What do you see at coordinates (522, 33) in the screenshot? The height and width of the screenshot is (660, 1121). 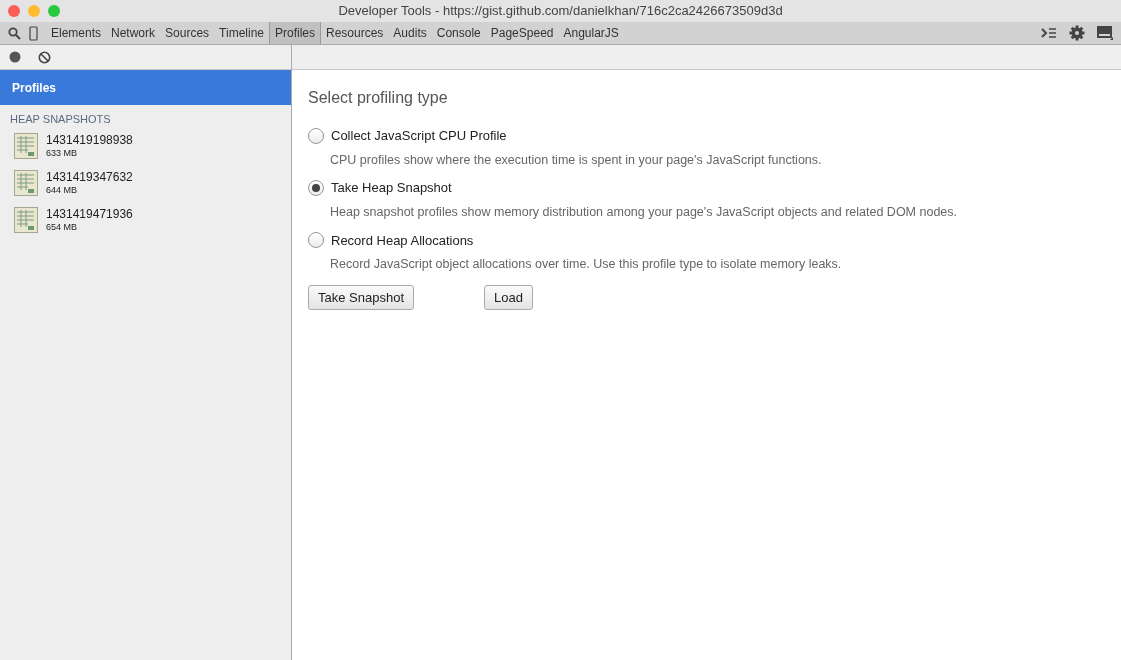 I see `panel-tab: PageSpeed` at bounding box center [522, 33].